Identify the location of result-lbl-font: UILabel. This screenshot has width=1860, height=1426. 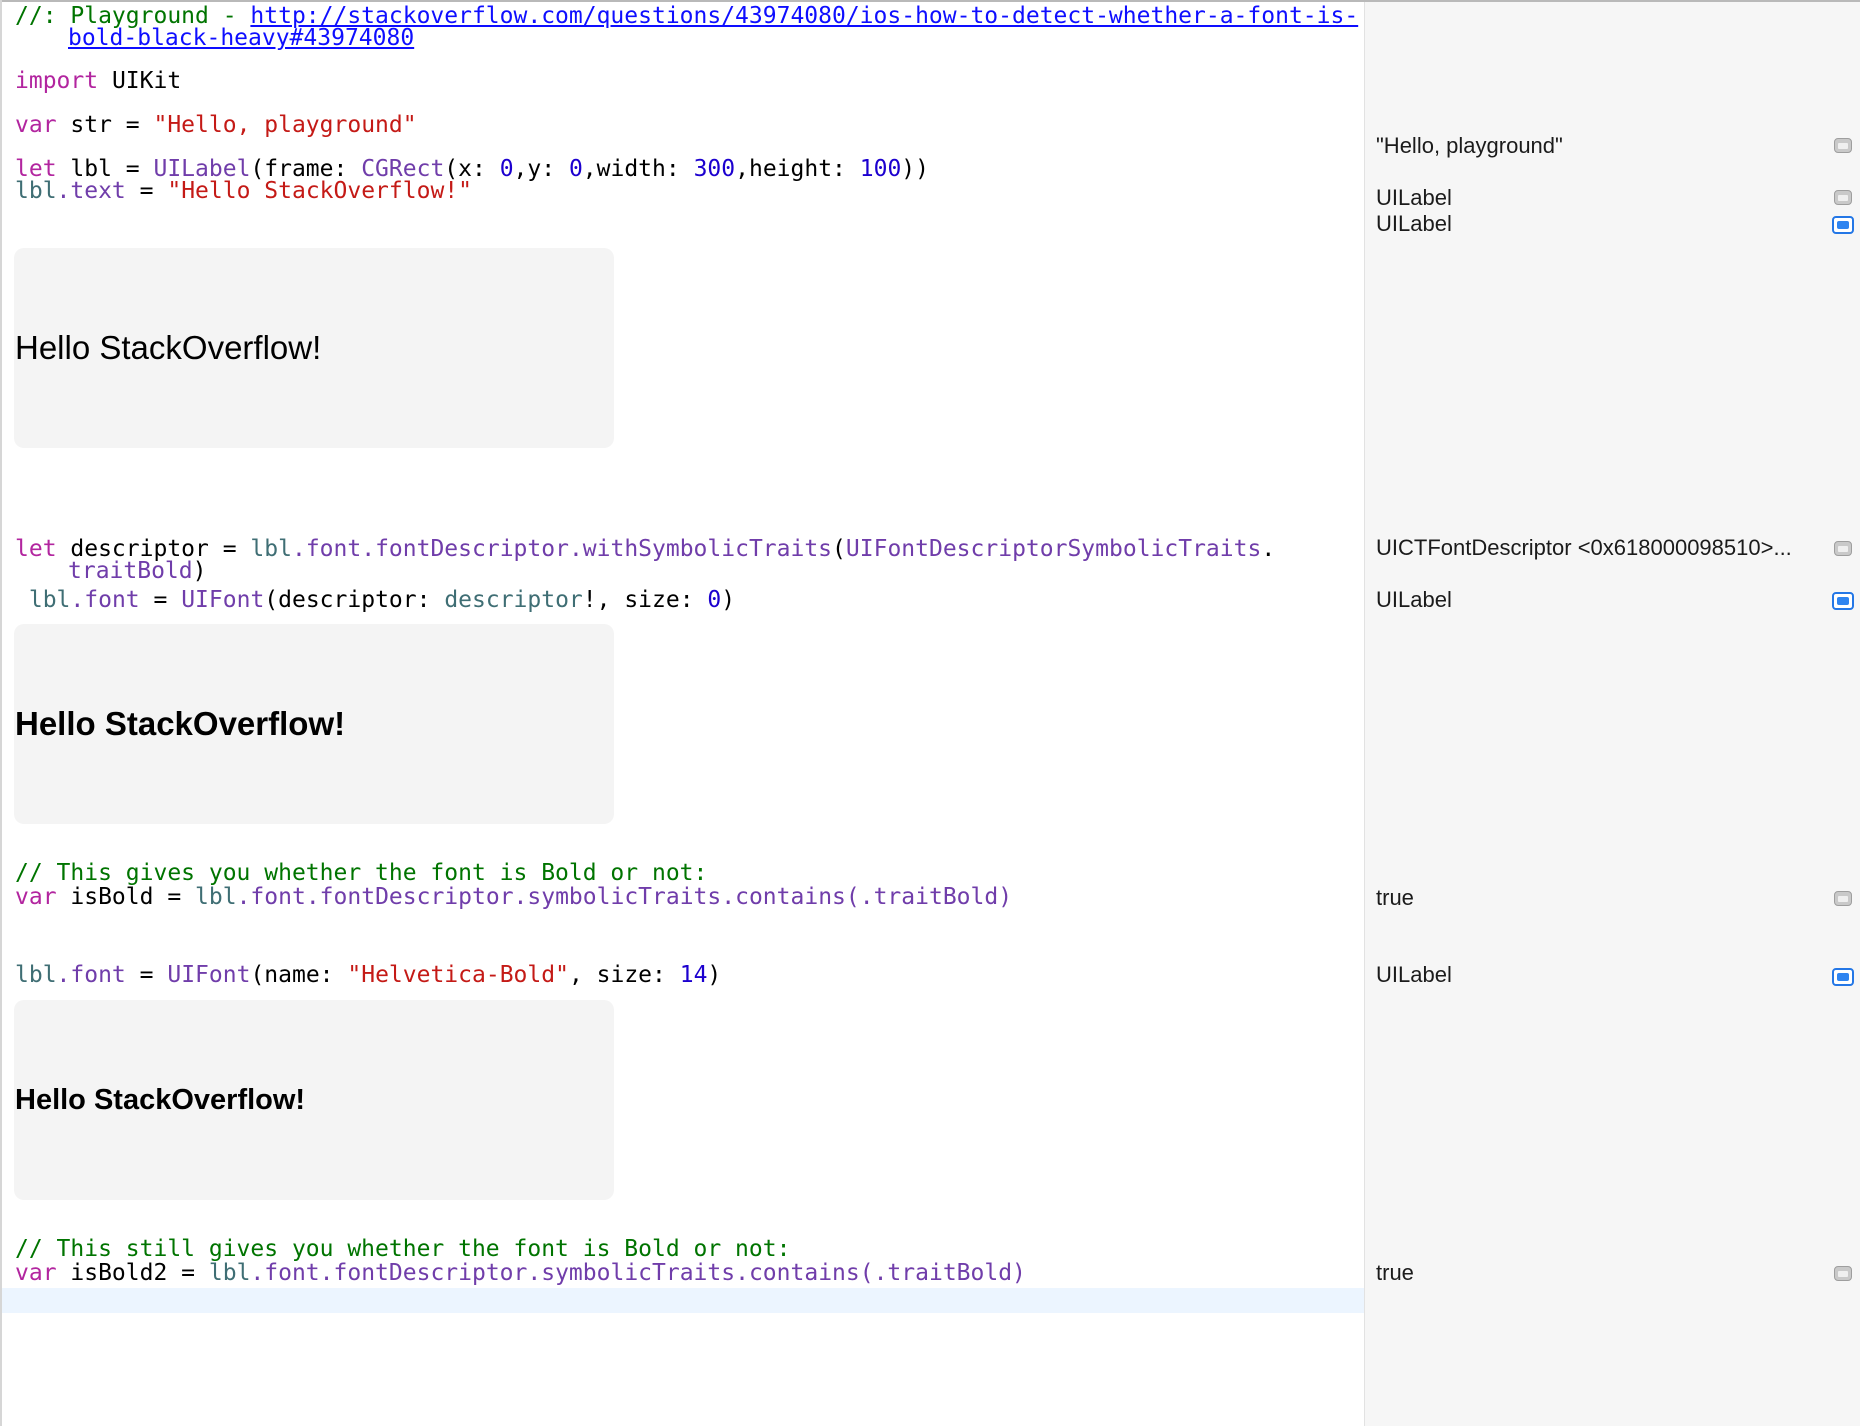
(1414, 599).